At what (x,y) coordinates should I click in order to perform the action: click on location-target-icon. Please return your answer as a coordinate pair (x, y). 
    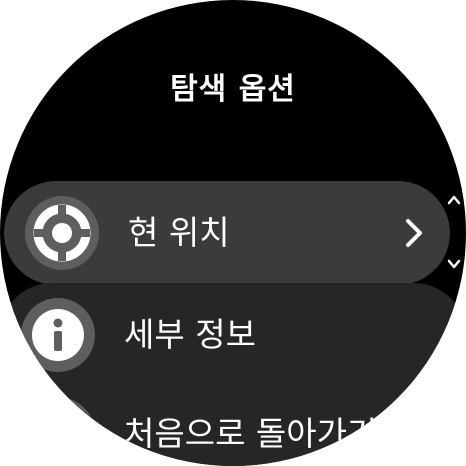
    Looking at the image, I should click on (62, 233).